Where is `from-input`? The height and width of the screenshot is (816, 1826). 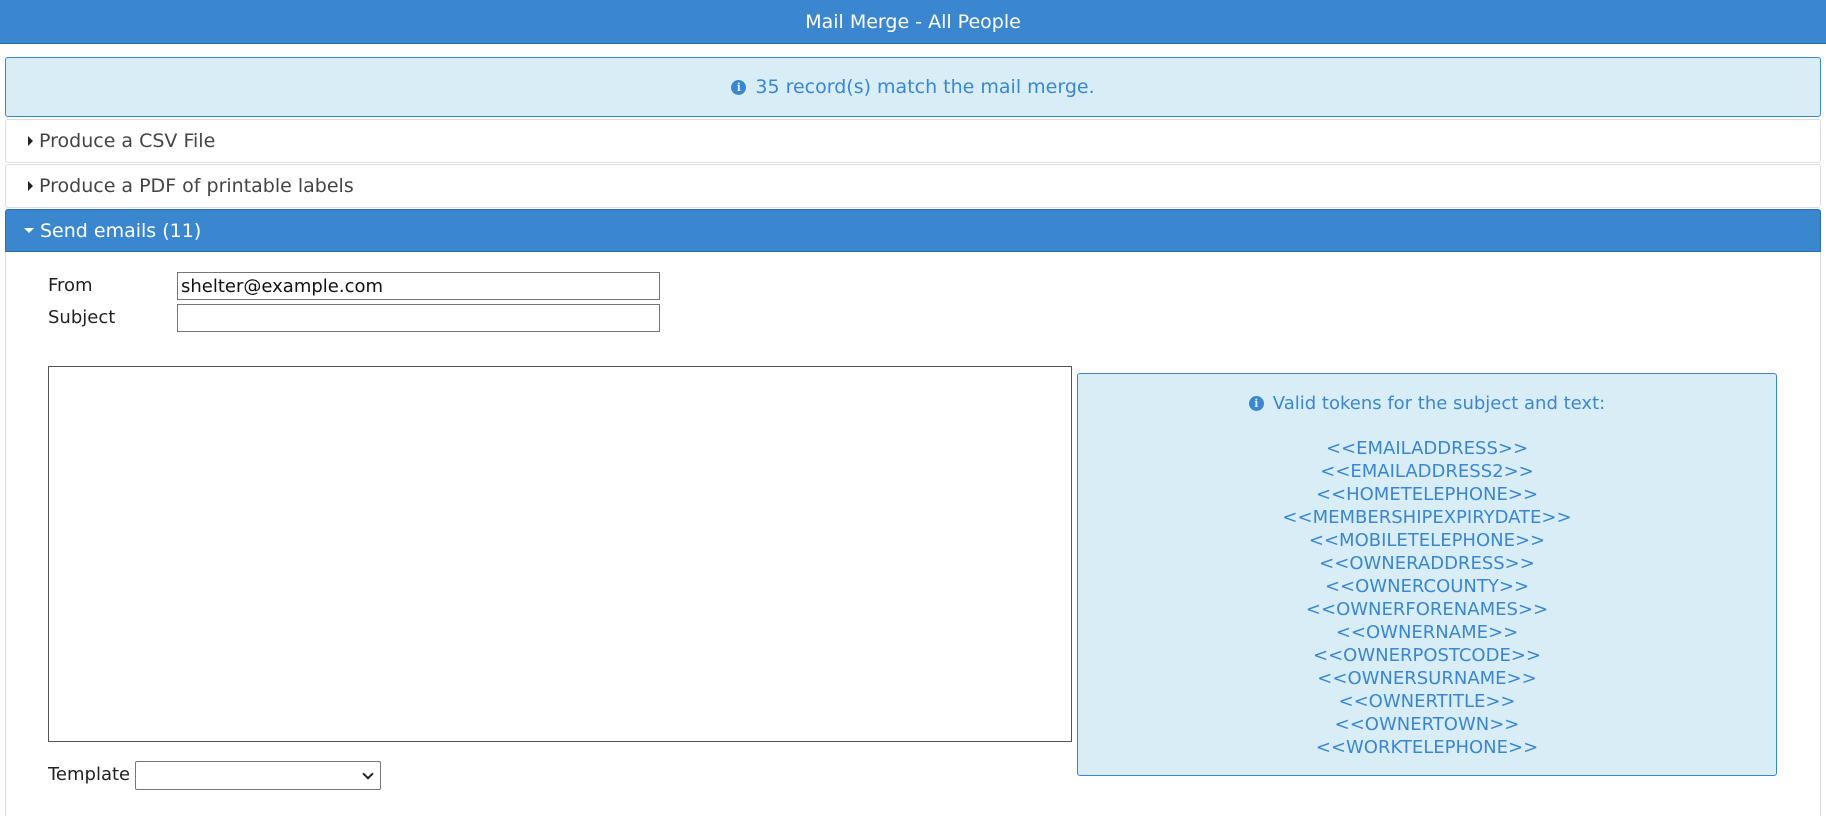 from-input is located at coordinates (418, 286).